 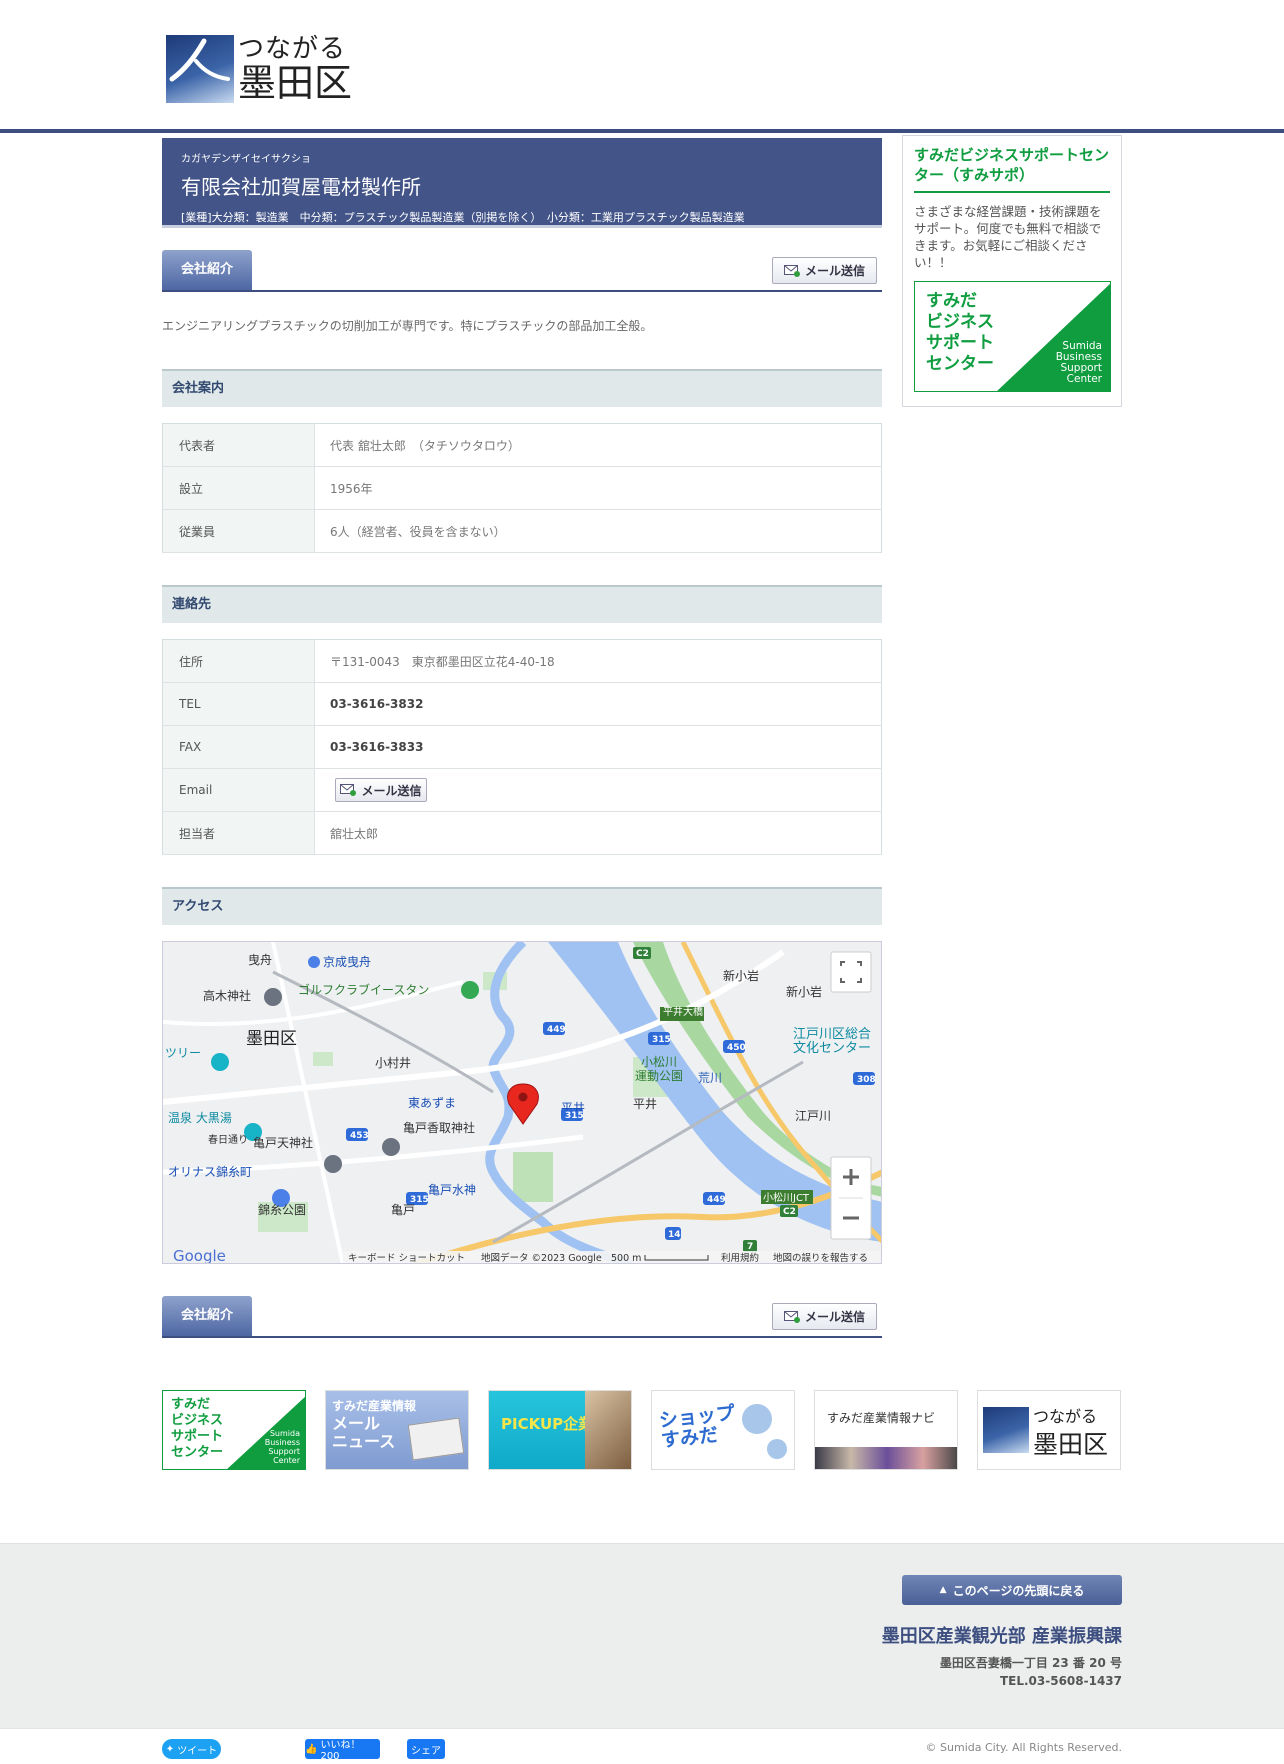 What do you see at coordinates (598, 531) in the screenshot?
I see `row-value: 6人（経営者、役員を含まない）` at bounding box center [598, 531].